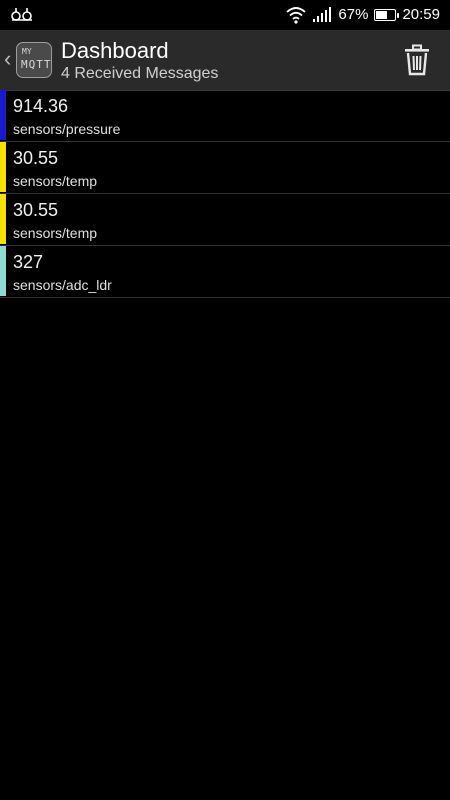 The image size is (450, 800). I want to click on battery-level, so click(382, 15).